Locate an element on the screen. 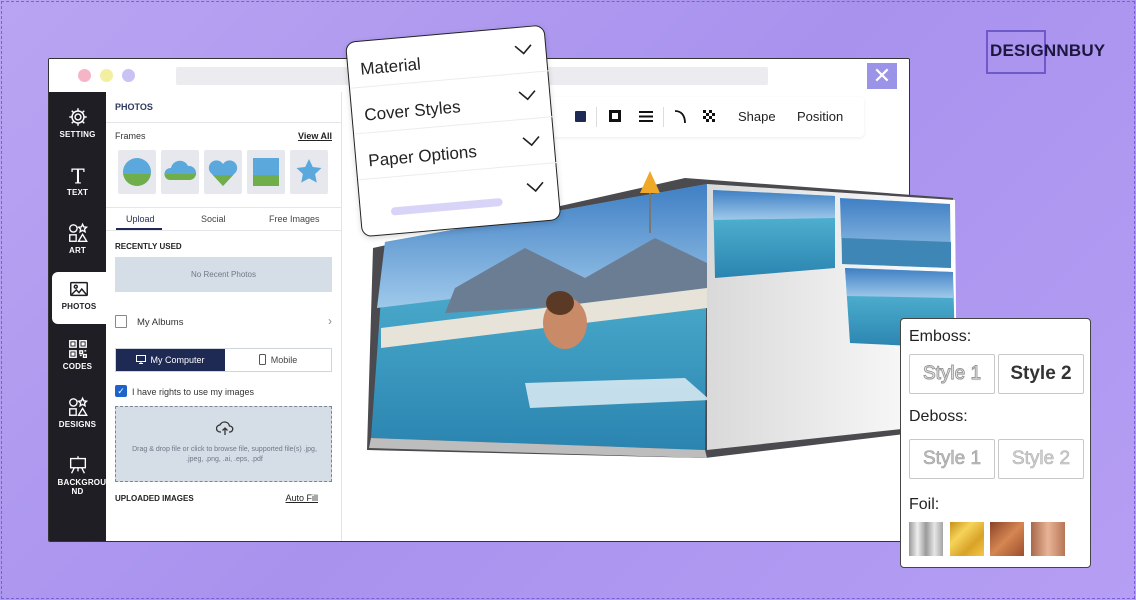 Image resolution: width=1136 pixels, height=600 pixels. border-icon is located at coordinates (615, 116).